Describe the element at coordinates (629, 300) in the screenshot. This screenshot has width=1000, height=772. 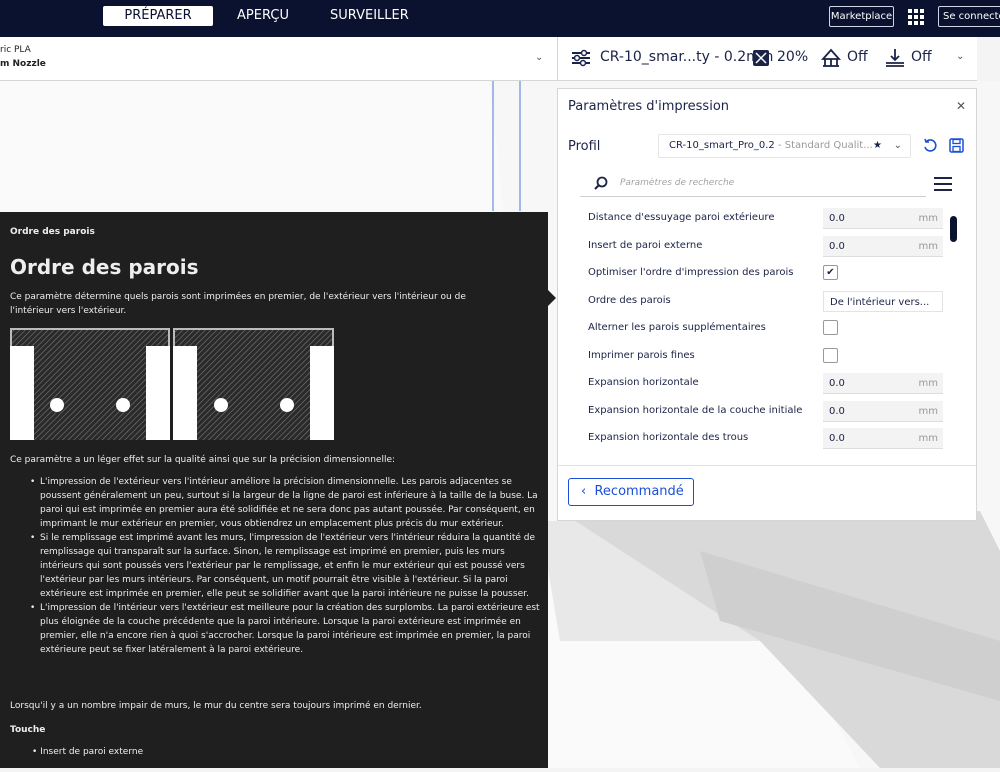
I see `setting-label: Ordre des parois` at that location.